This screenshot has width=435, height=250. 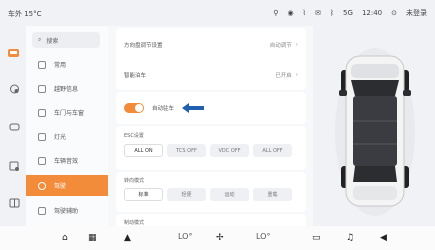 I want to click on toggle-label: 自动驻车, so click(x=163, y=109).